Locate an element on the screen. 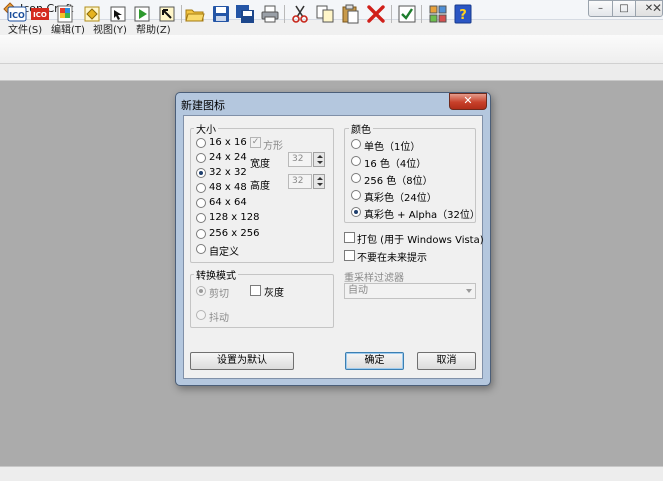 The height and width of the screenshot is (481, 663). size-option-label: 24 x 24 is located at coordinates (228, 157).